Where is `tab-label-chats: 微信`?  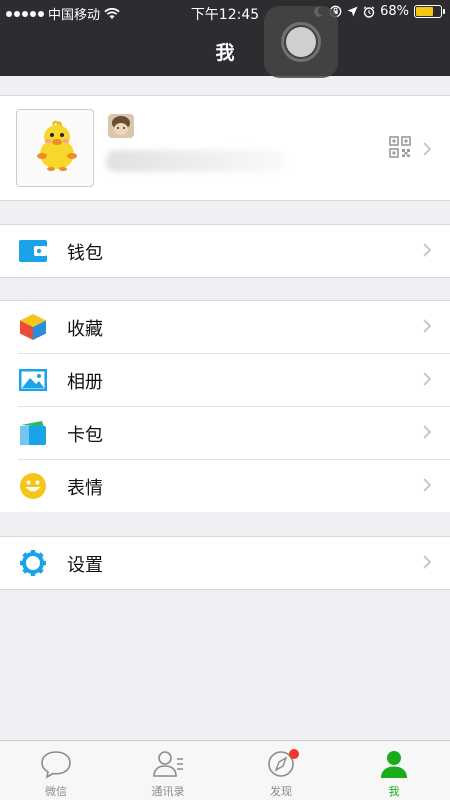
tab-label-chats: 微信 is located at coordinates (56, 791).